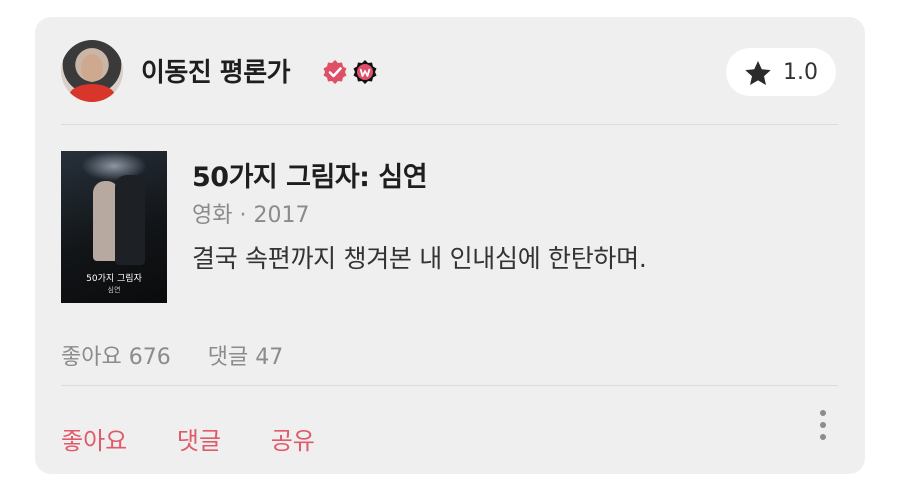 This screenshot has width=900, height=488. What do you see at coordinates (92, 93) in the screenshot?
I see `avatar-shirt` at bounding box center [92, 93].